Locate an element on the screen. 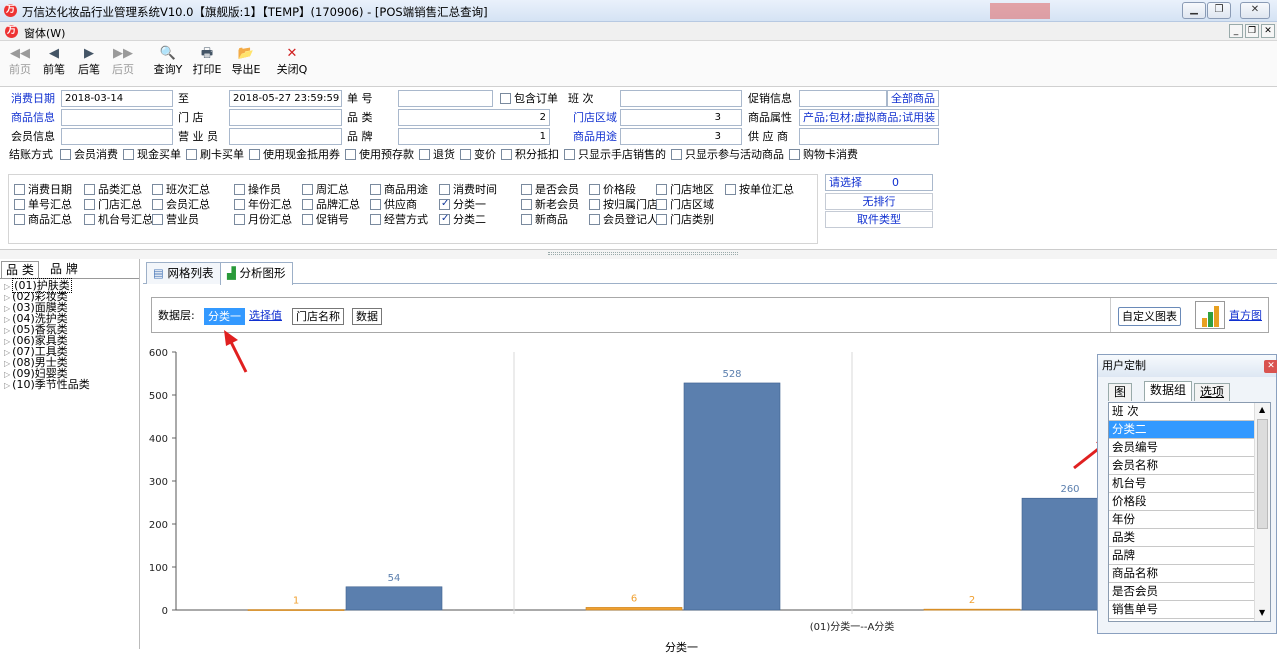 This screenshot has height=655, width=1277. tab-analysis-chart: ▟ 分析图形 is located at coordinates (256, 273).